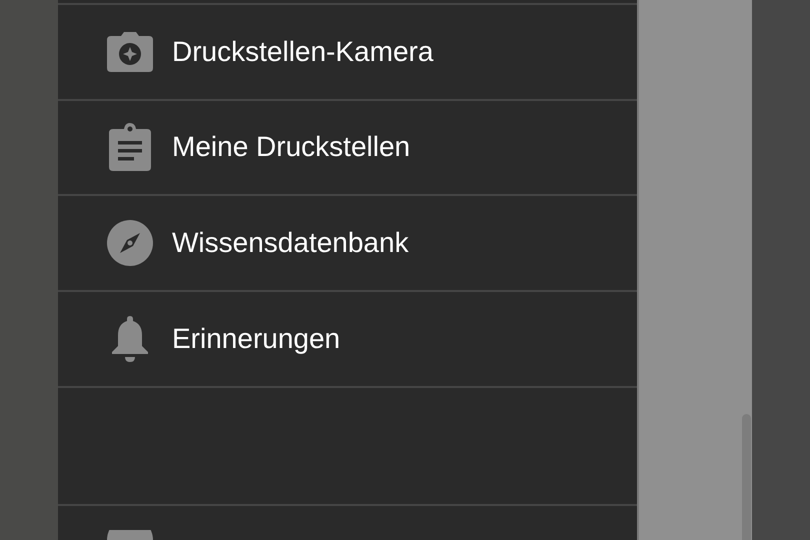  Describe the element at coordinates (130, 52) in the screenshot. I see `camera-icon` at that location.